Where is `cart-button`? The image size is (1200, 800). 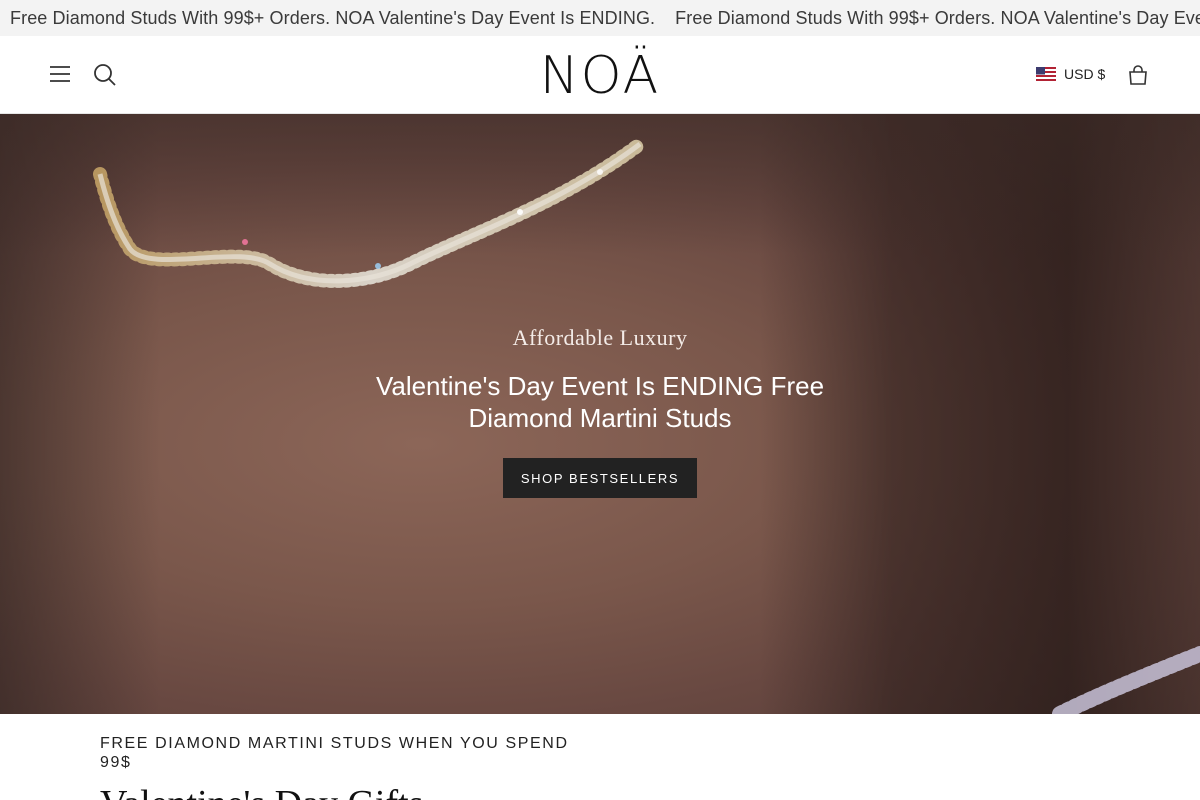 cart-button is located at coordinates (1138, 75).